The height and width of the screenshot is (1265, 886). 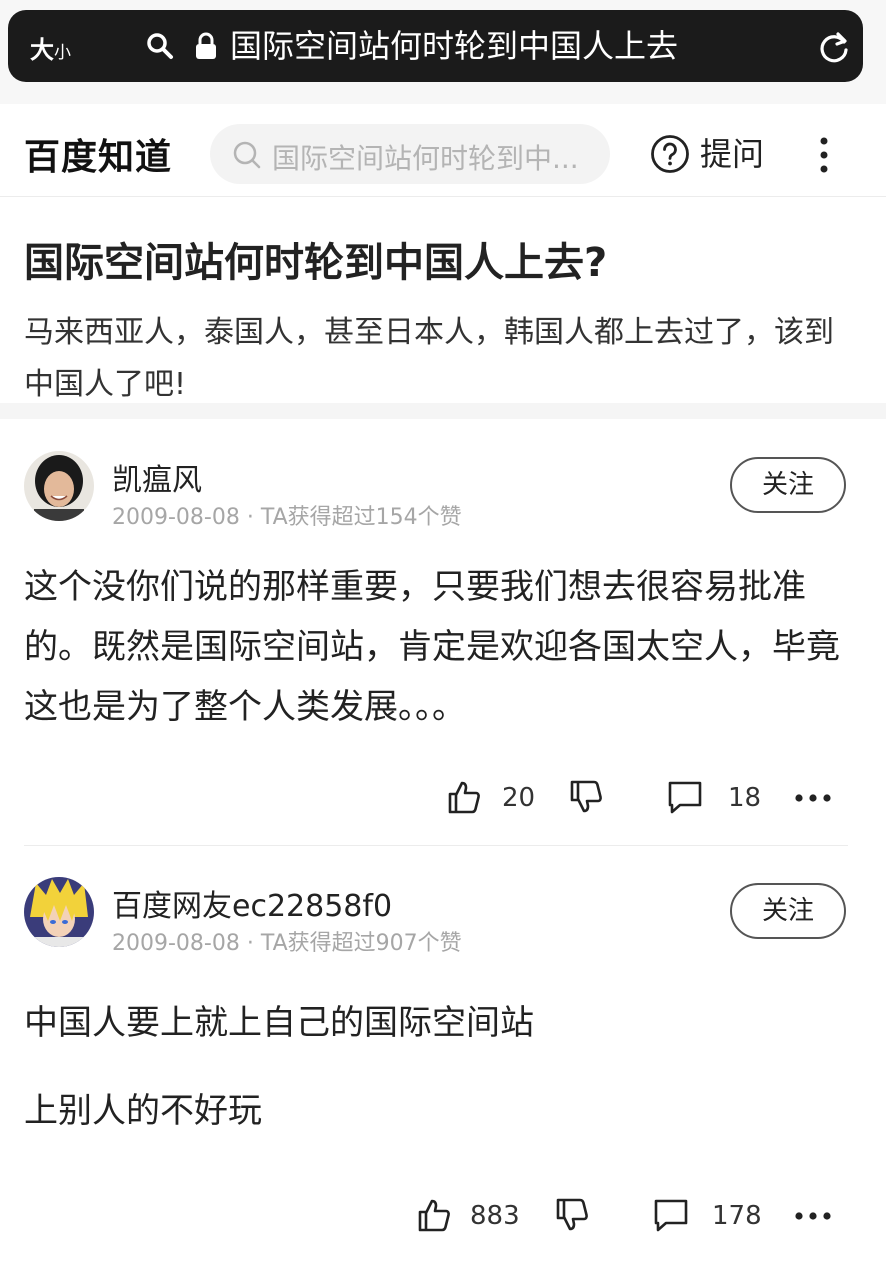 I want to click on answer-paragraph: 中国人要上就上自己的国际空间站, so click(x=279, y=1023).